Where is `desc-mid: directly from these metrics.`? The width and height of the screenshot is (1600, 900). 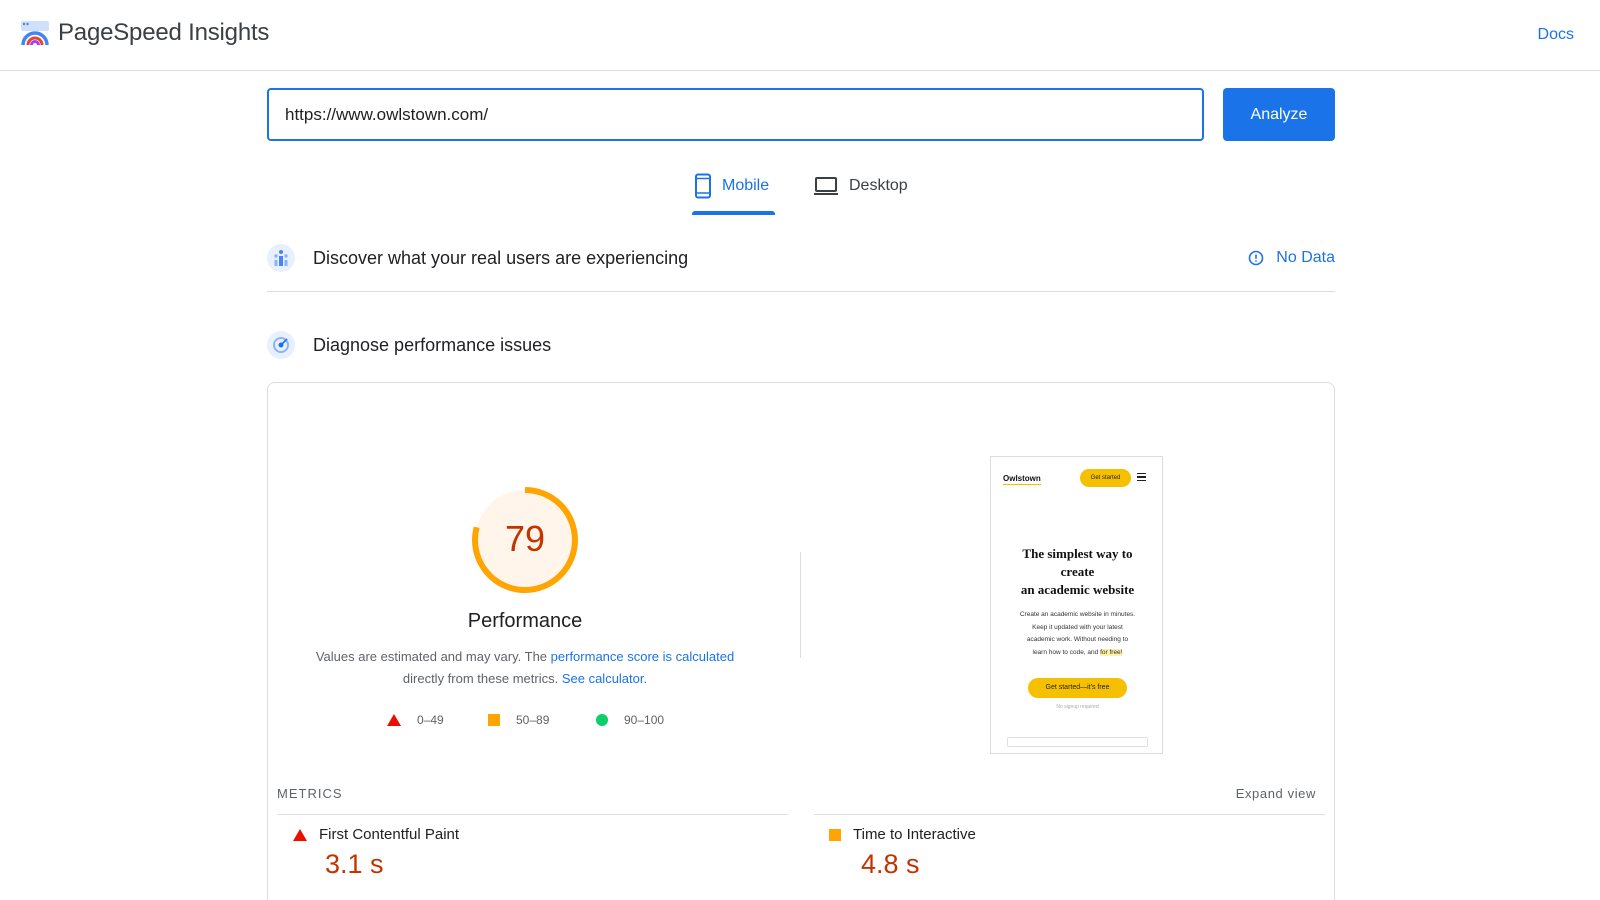 desc-mid: directly from these metrics. is located at coordinates (482, 678).